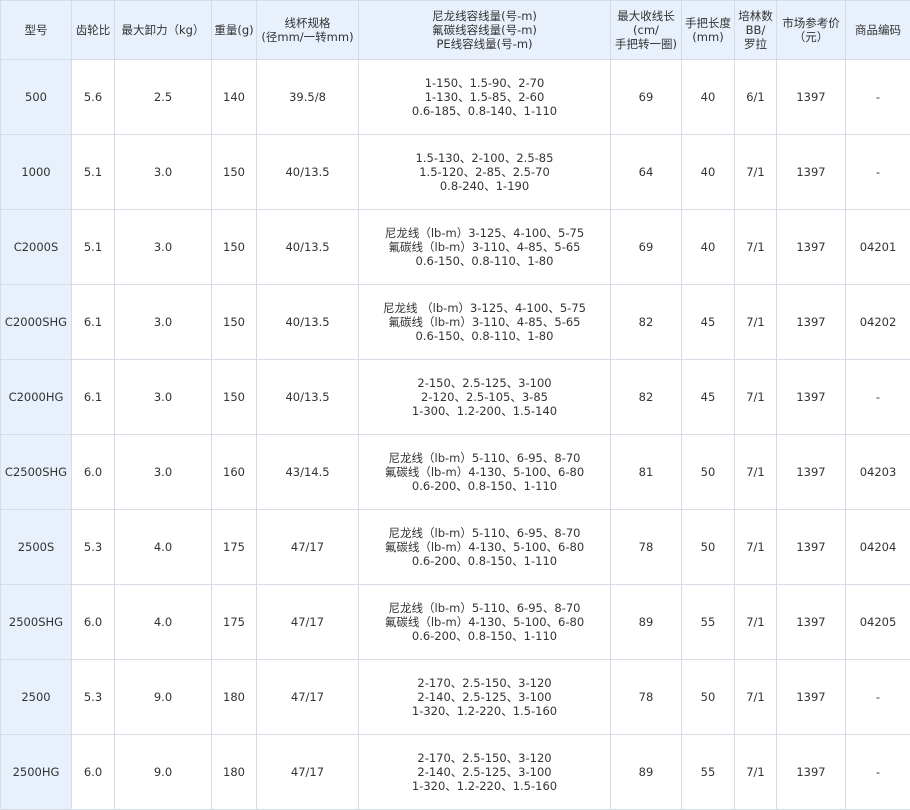  I want to click on max-drag-cell: 4.0, so click(163, 622).